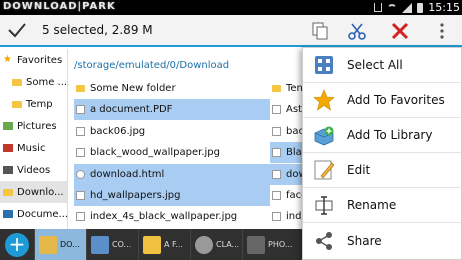 The image size is (462, 260). I want to click on file-row: index_4s_black_wallpaper.jpg, so click(172, 216).